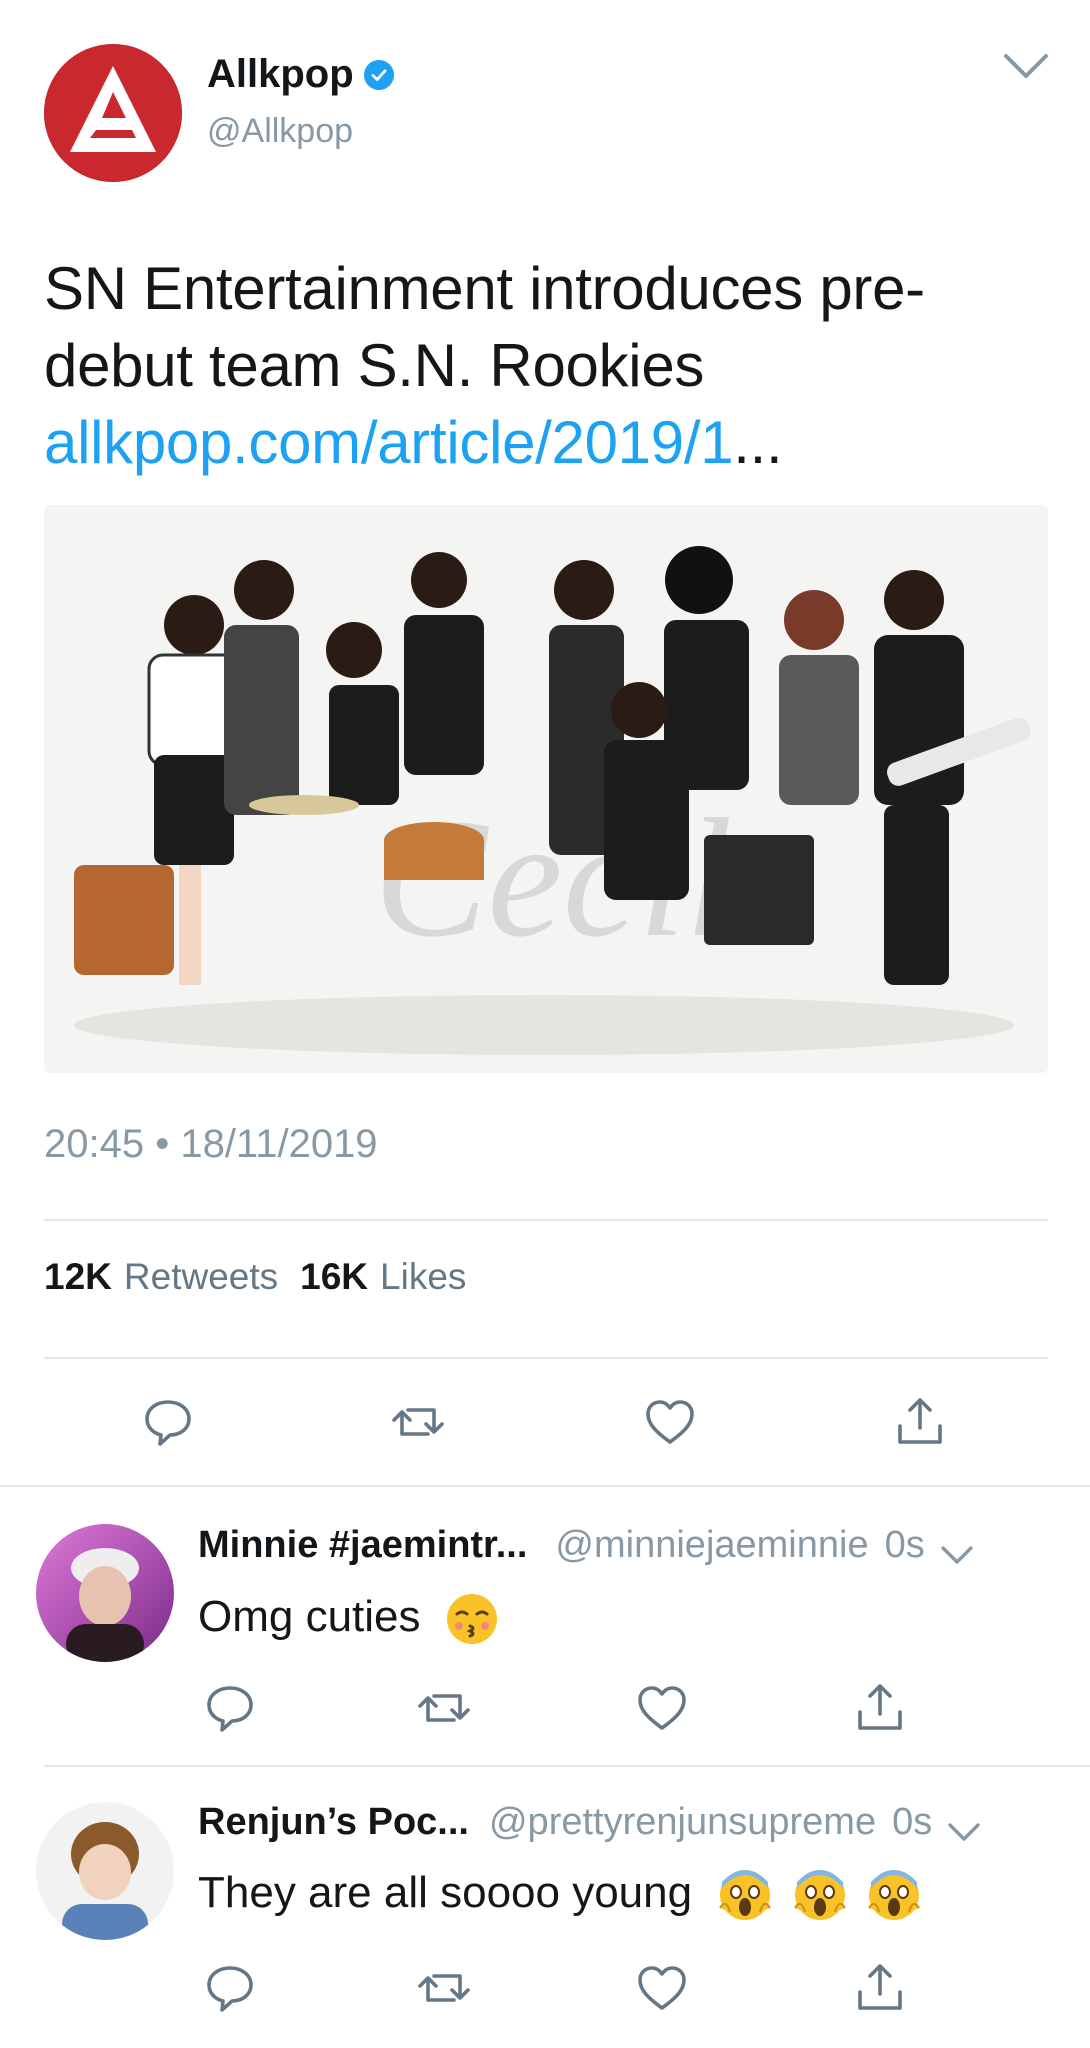 The height and width of the screenshot is (2048, 1090). Describe the element at coordinates (201, 1276) in the screenshot. I see `retweets-label: Retweets` at that location.